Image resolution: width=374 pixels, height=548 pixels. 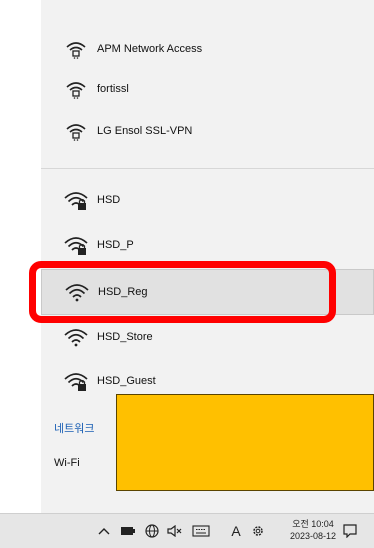 I want to click on vpn-item-label: APM Network Access, so click(x=150, y=49).